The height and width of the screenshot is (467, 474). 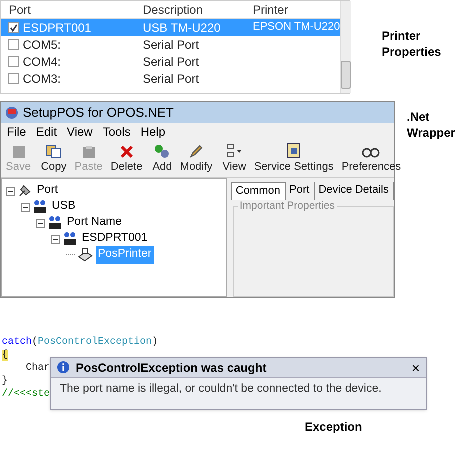 What do you see at coordinates (153, 132) in the screenshot?
I see `menu-item: Help` at bounding box center [153, 132].